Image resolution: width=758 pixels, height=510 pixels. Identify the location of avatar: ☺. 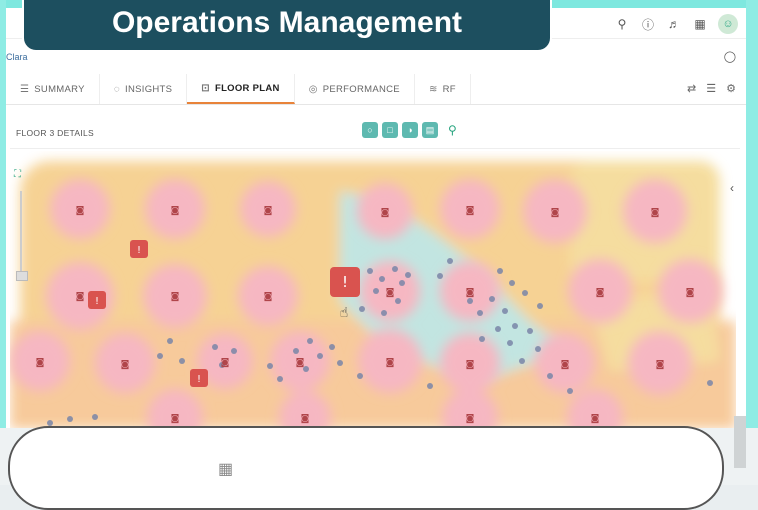
(728, 24).